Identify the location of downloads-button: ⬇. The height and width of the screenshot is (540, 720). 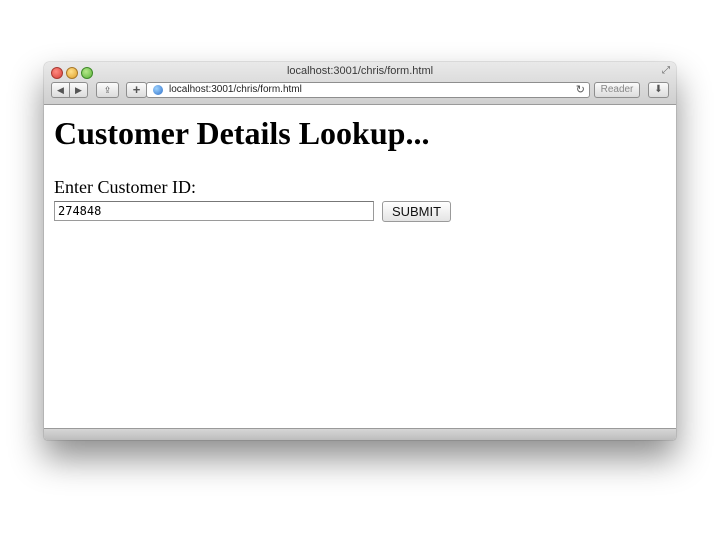
(658, 90).